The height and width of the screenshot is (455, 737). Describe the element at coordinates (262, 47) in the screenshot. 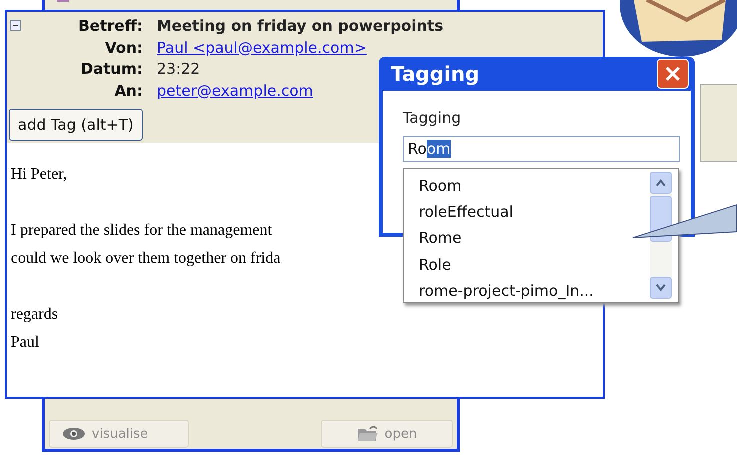

I see `email-link: Paul <paul@example.com>` at that location.